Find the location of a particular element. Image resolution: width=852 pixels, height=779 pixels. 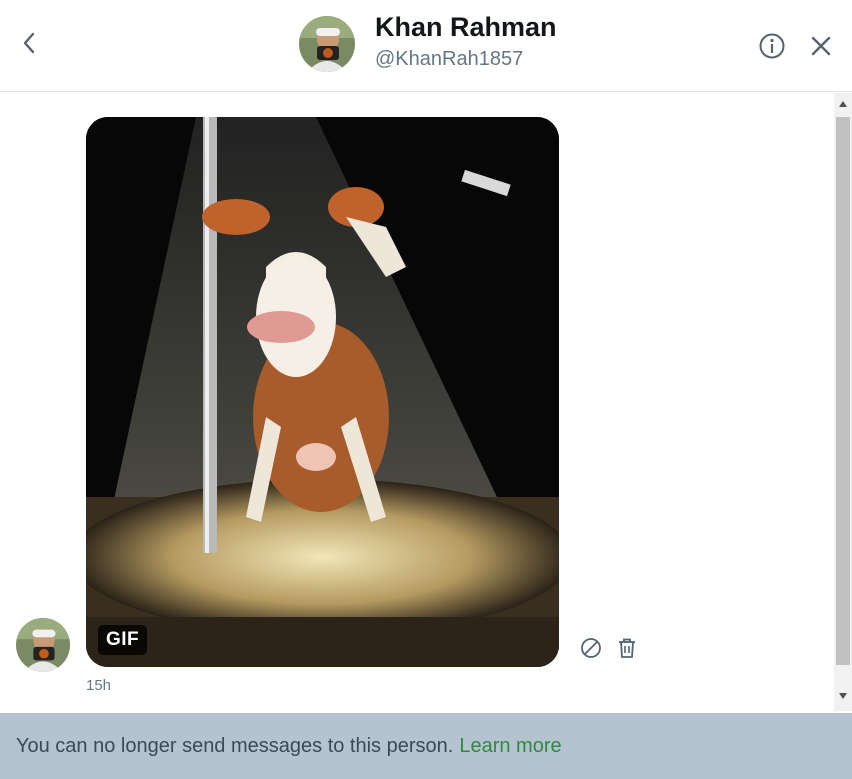

triangle-up-icon is located at coordinates (843, 104).